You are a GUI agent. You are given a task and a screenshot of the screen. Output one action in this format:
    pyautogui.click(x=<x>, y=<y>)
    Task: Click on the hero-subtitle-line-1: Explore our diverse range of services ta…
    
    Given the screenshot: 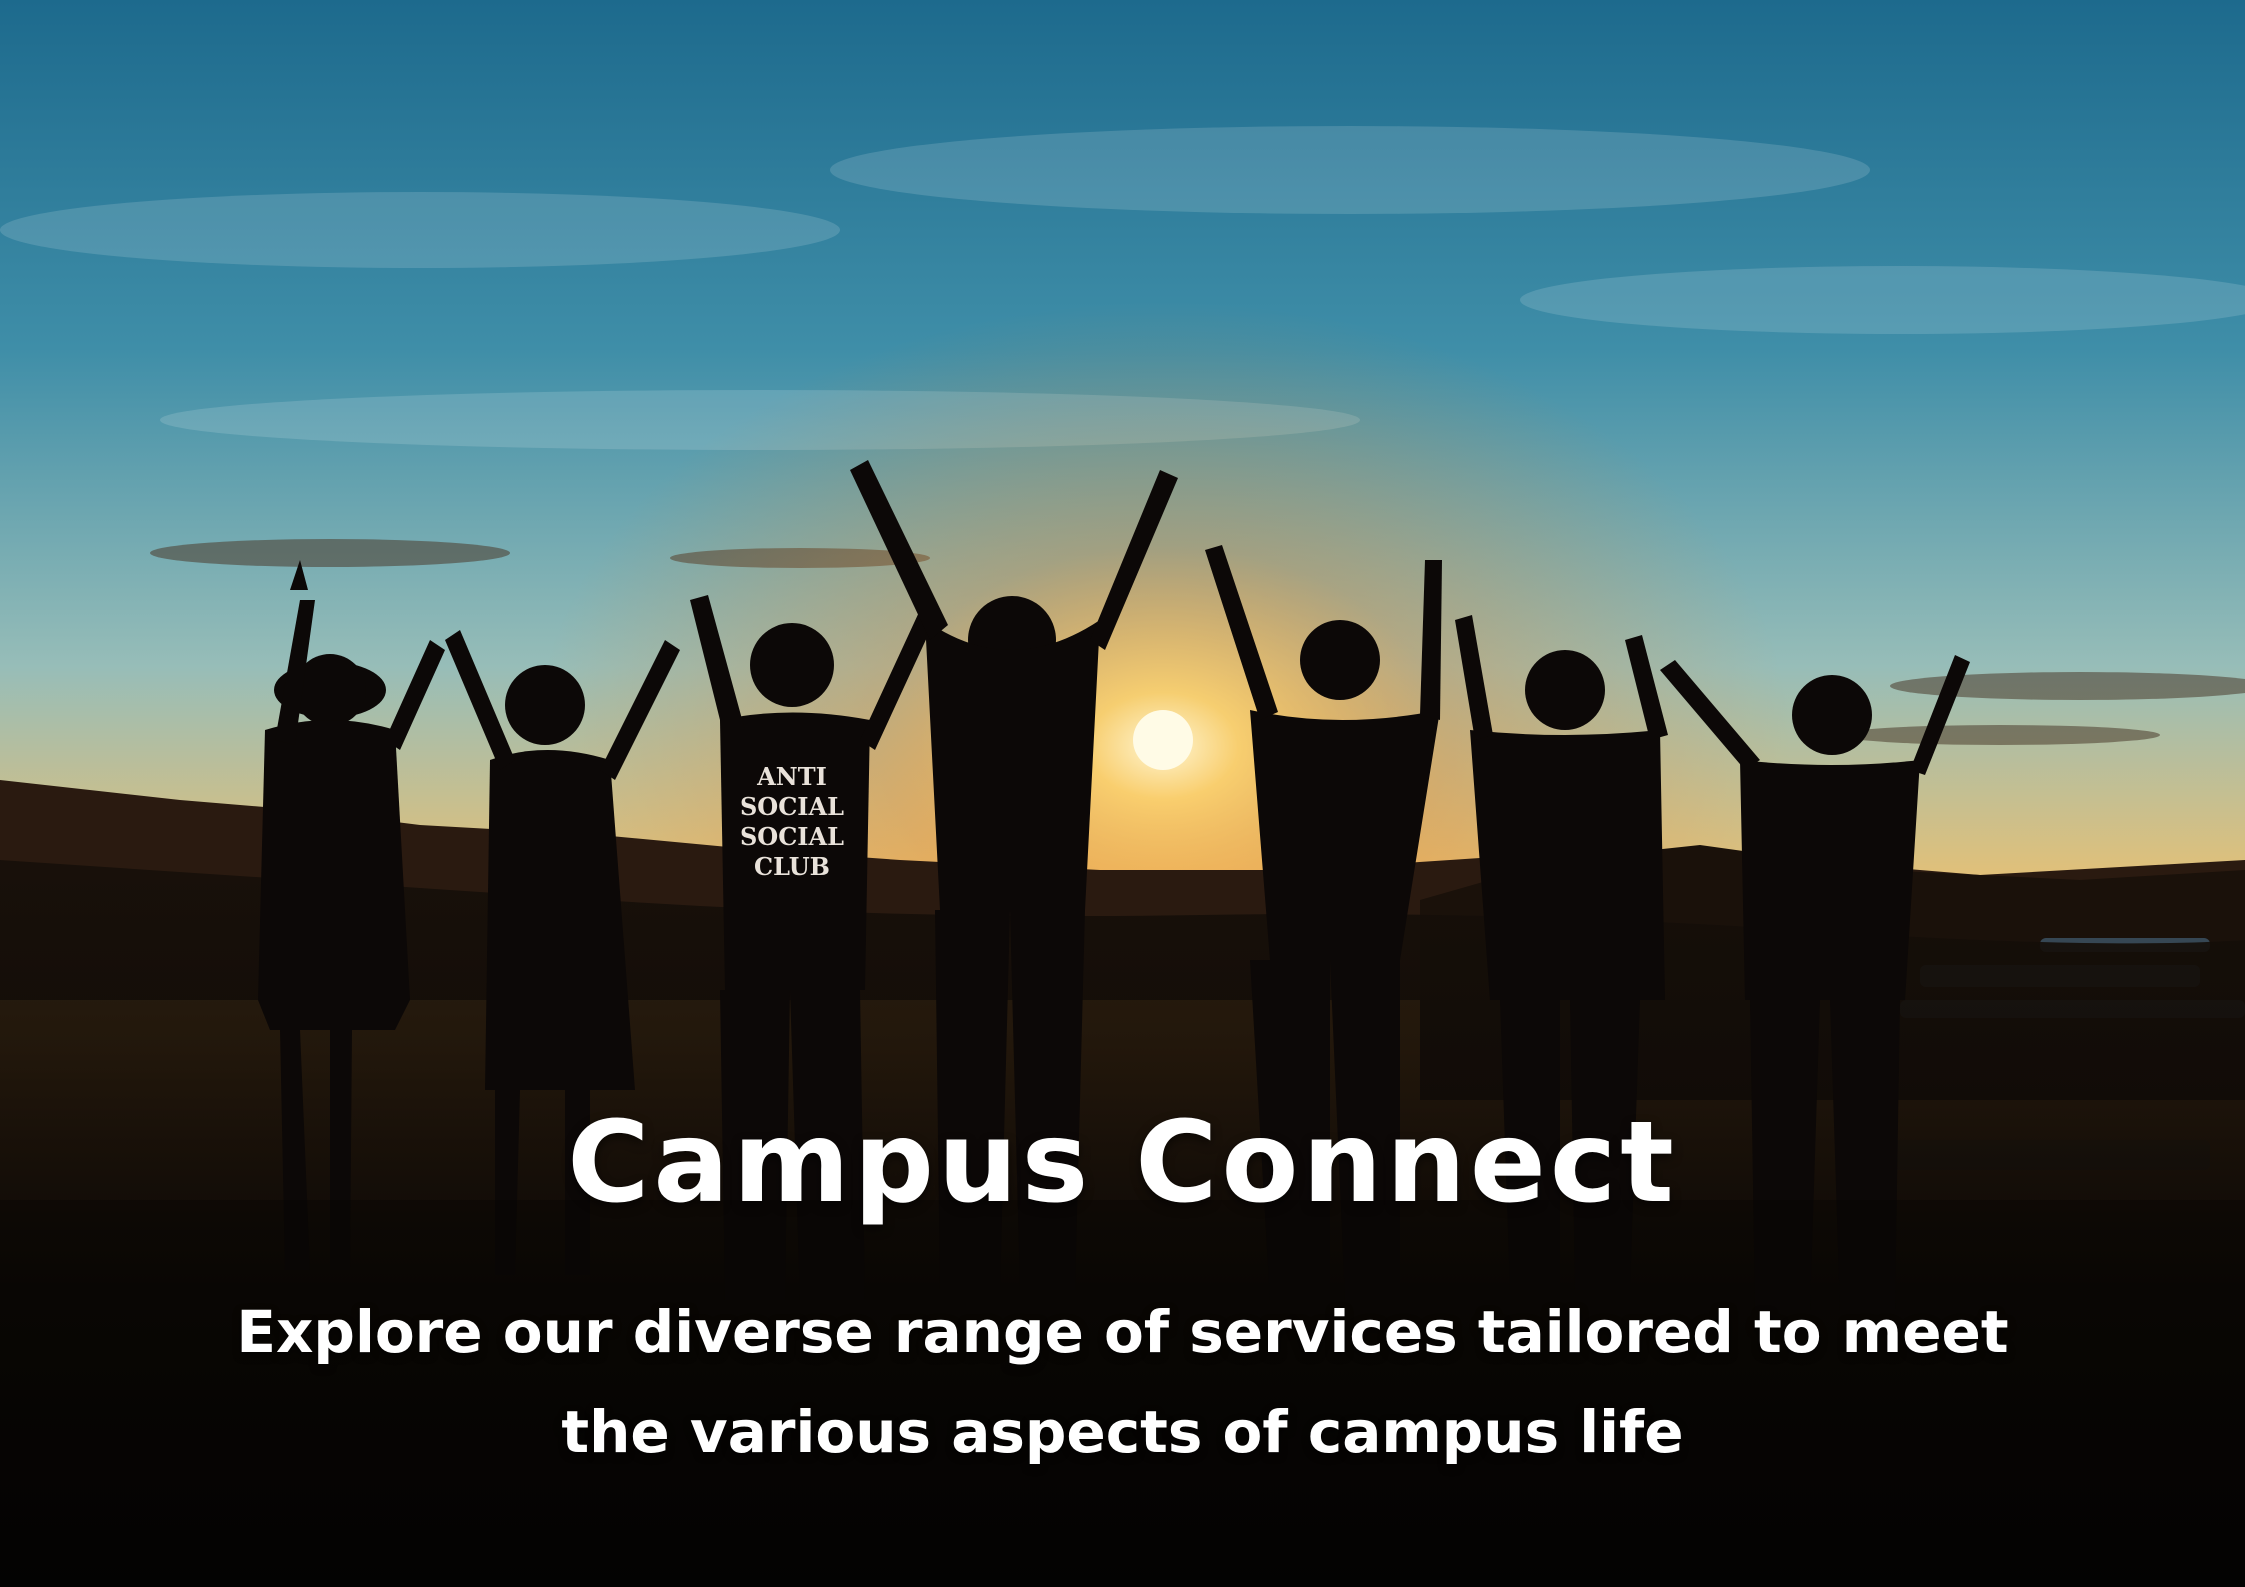 What is the action you would take?
    pyautogui.click(x=1122, y=1332)
    